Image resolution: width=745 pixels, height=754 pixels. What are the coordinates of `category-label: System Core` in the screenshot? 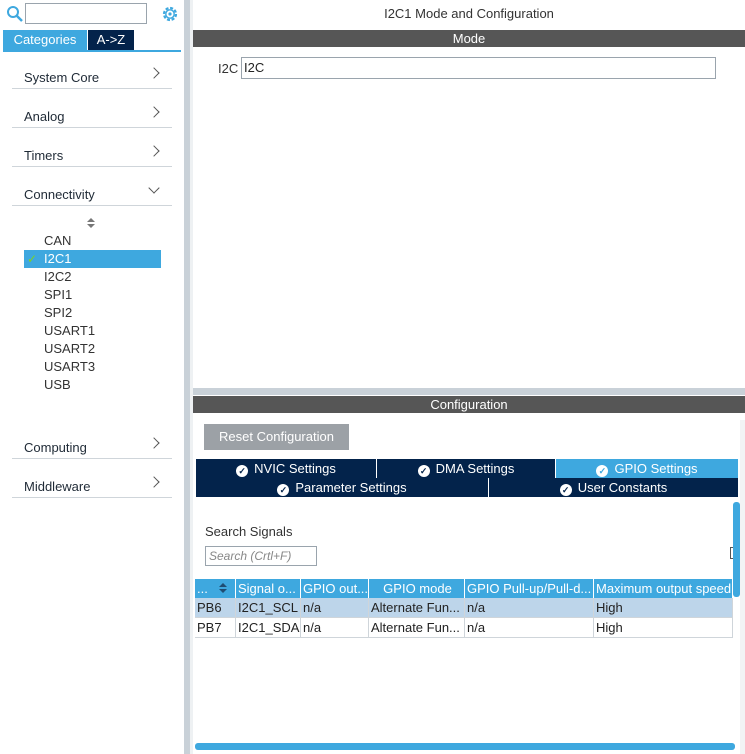 It's located at (62, 77).